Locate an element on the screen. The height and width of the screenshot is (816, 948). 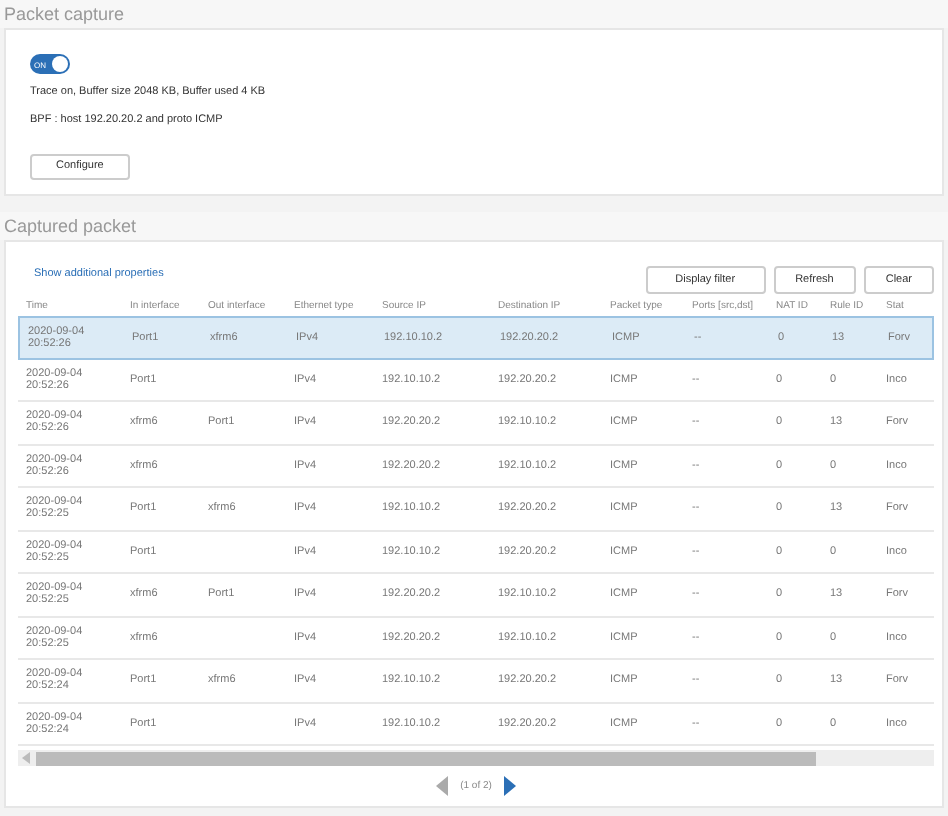
next-page-icon is located at coordinates (509, 786).